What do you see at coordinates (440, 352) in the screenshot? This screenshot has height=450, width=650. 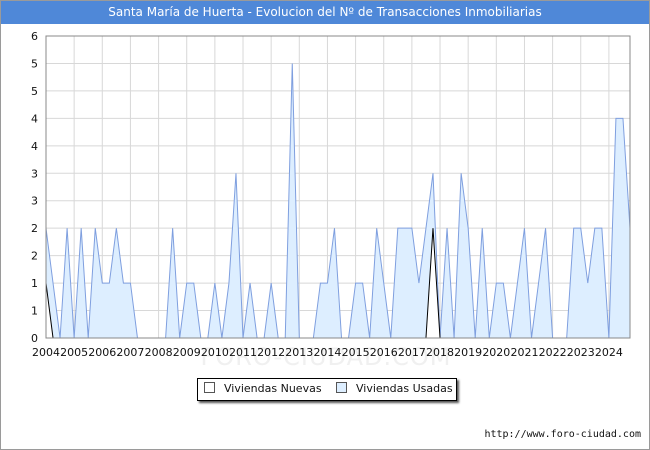 I see `x-tick-label: 2018` at bounding box center [440, 352].